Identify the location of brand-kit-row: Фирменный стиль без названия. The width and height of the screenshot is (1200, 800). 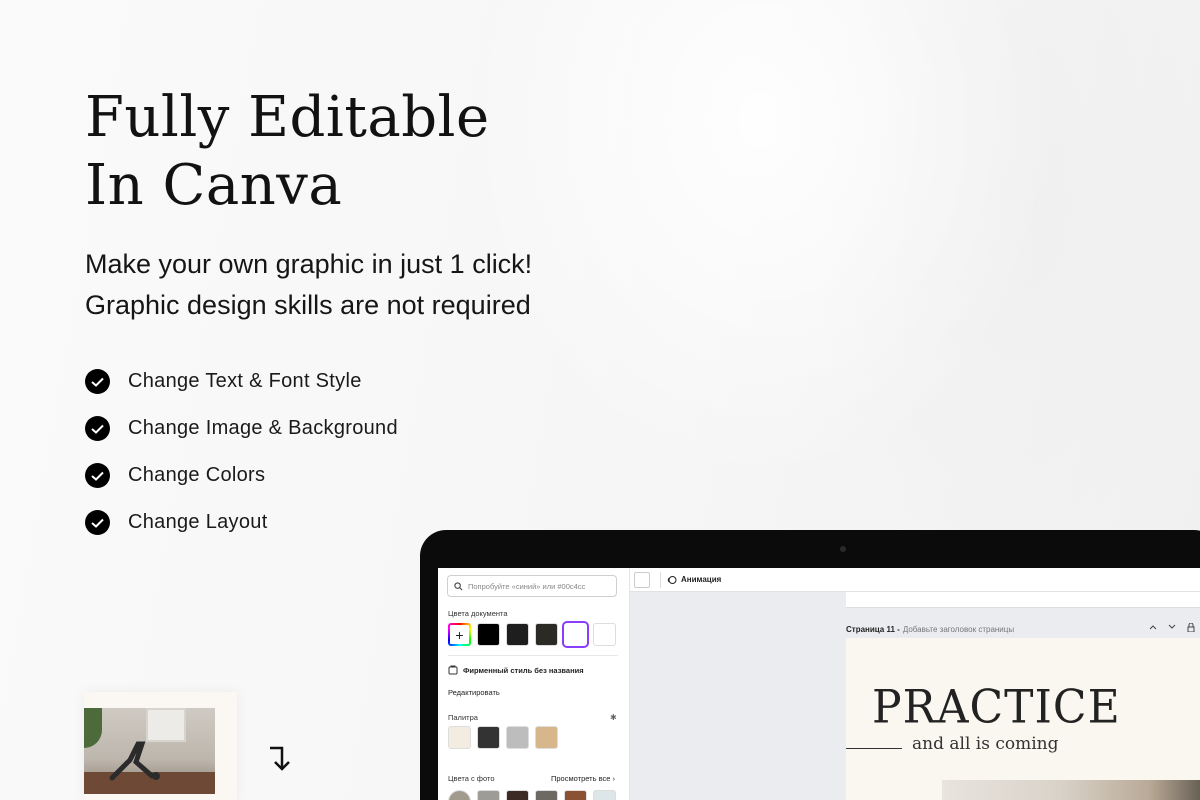
(516, 670).